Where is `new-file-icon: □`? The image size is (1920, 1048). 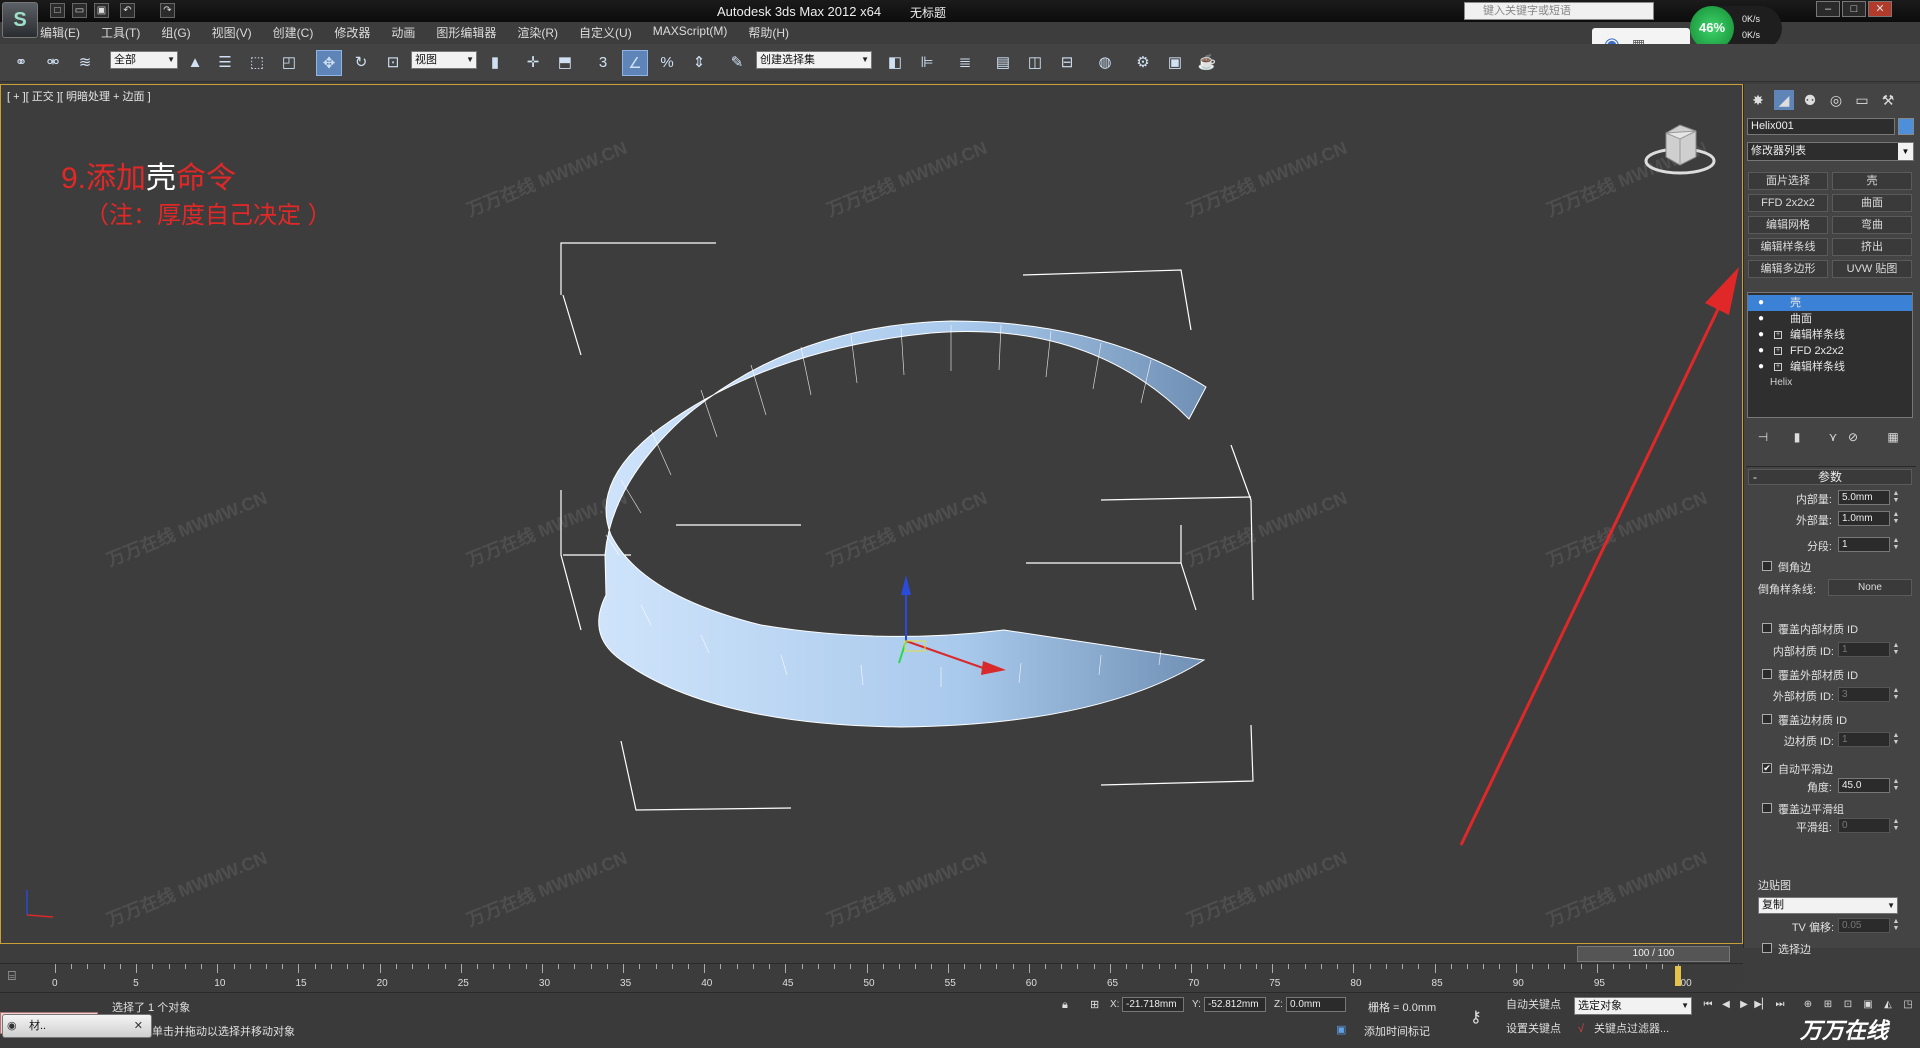
new-file-icon: □ is located at coordinates (57, 10).